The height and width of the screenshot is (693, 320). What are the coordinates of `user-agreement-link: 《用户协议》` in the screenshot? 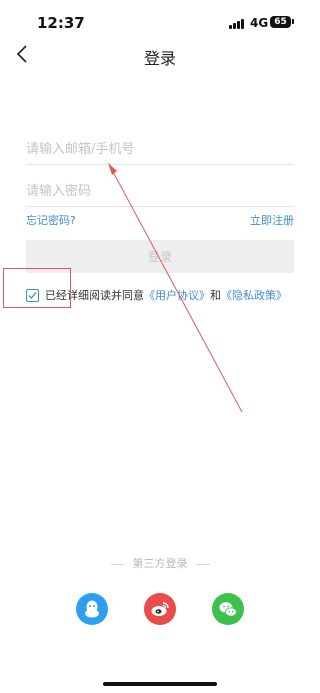 It's located at (177, 295).